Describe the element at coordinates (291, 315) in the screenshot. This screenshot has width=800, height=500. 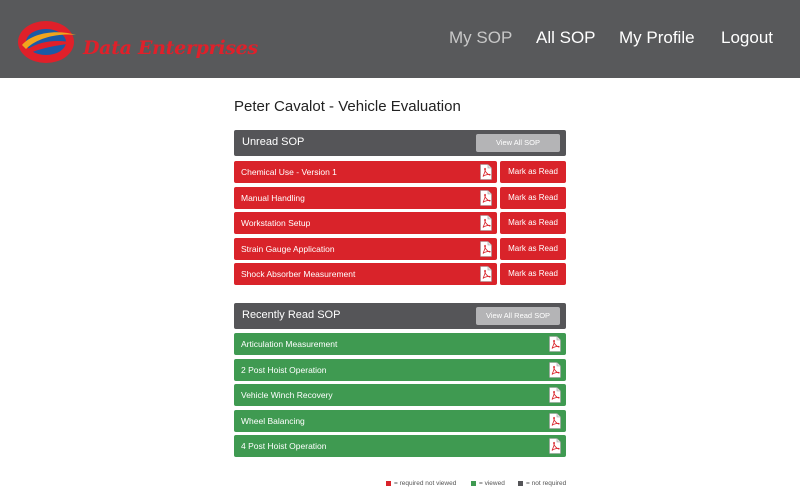
I see `recent-sop-heading: Recently Read SOP` at that location.